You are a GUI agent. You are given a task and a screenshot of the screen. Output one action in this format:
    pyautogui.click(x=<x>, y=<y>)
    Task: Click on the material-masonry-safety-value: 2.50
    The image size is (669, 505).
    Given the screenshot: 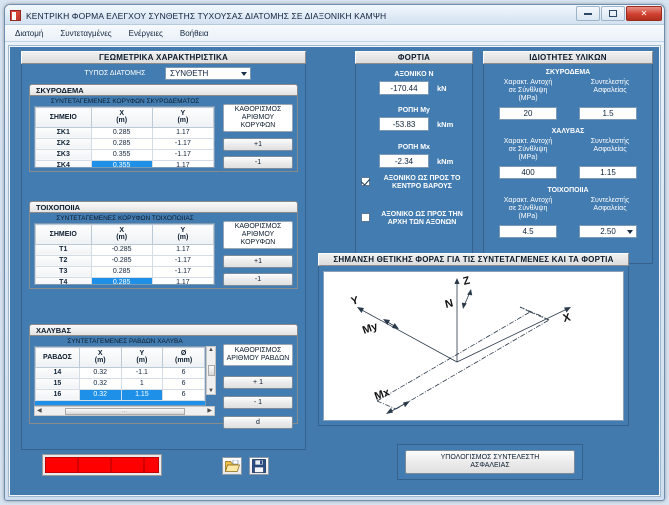 What is the action you would take?
    pyautogui.click(x=608, y=231)
    